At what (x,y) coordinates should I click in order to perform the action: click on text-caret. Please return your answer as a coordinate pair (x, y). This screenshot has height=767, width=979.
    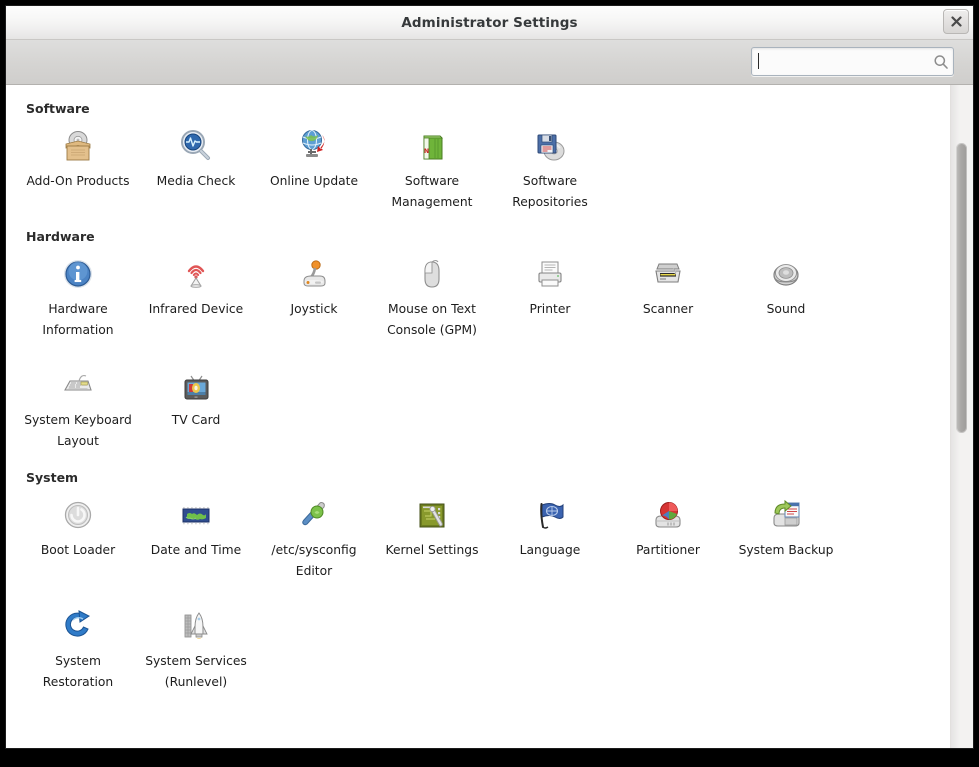
    Looking at the image, I should click on (758, 61).